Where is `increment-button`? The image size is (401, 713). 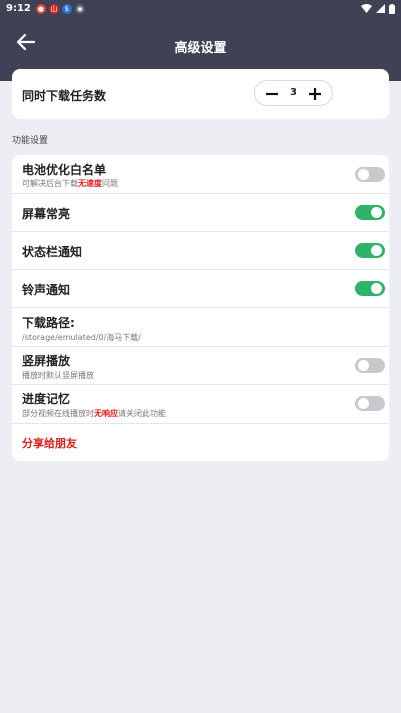
increment-button is located at coordinates (315, 94).